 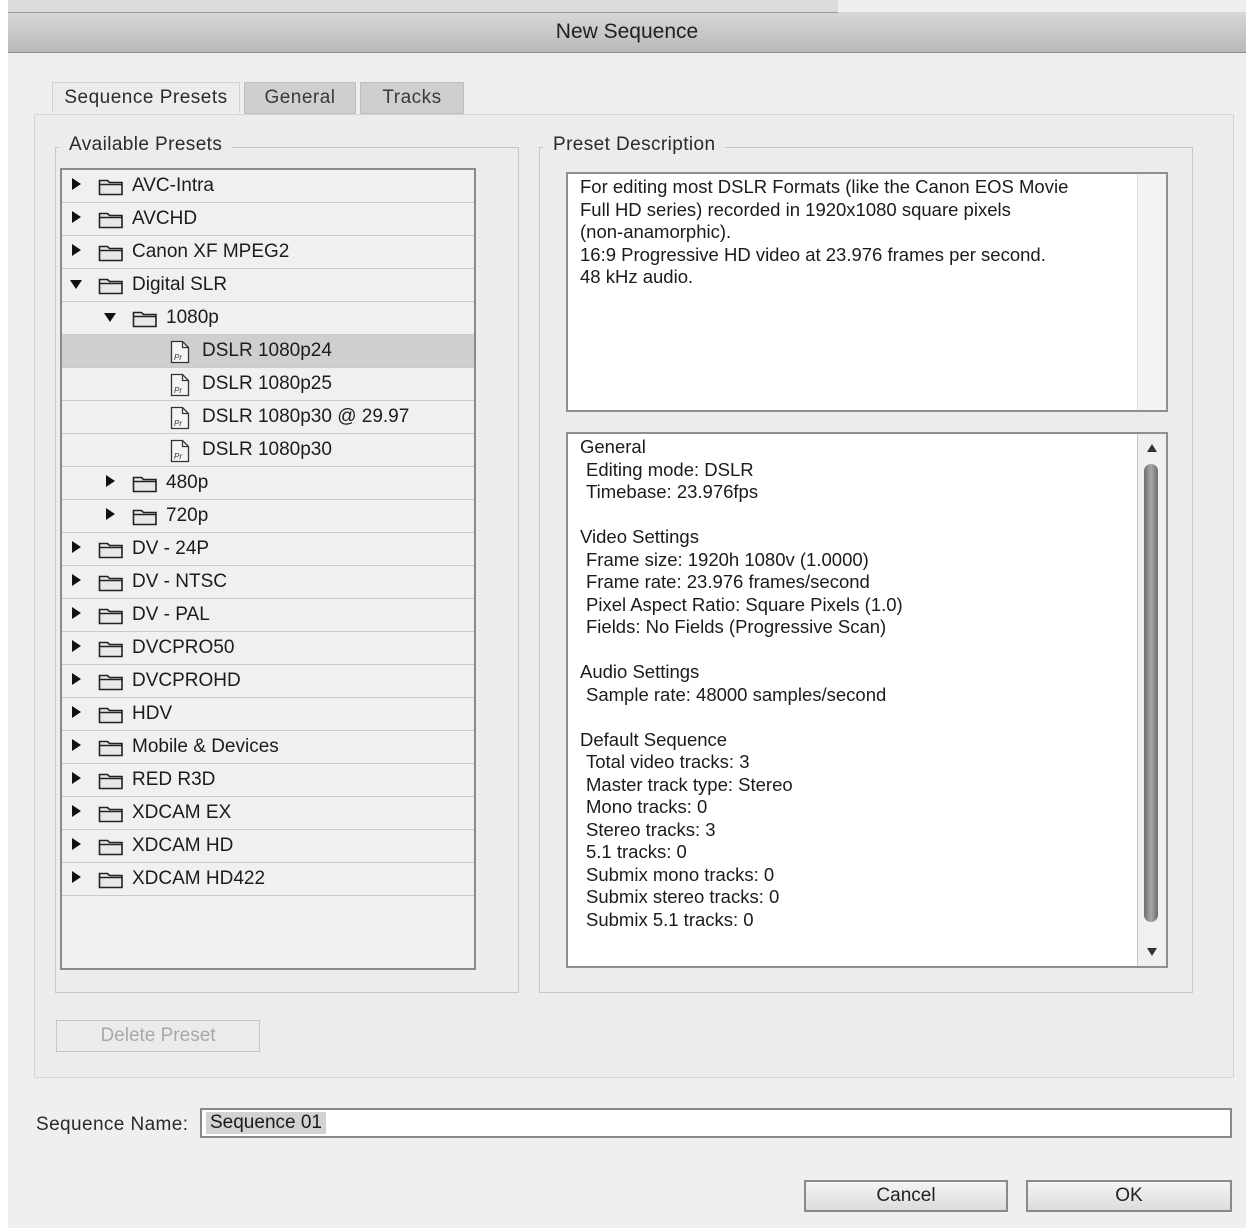 What do you see at coordinates (634, 145) in the screenshot?
I see `preset-description-label: Preset Description` at bounding box center [634, 145].